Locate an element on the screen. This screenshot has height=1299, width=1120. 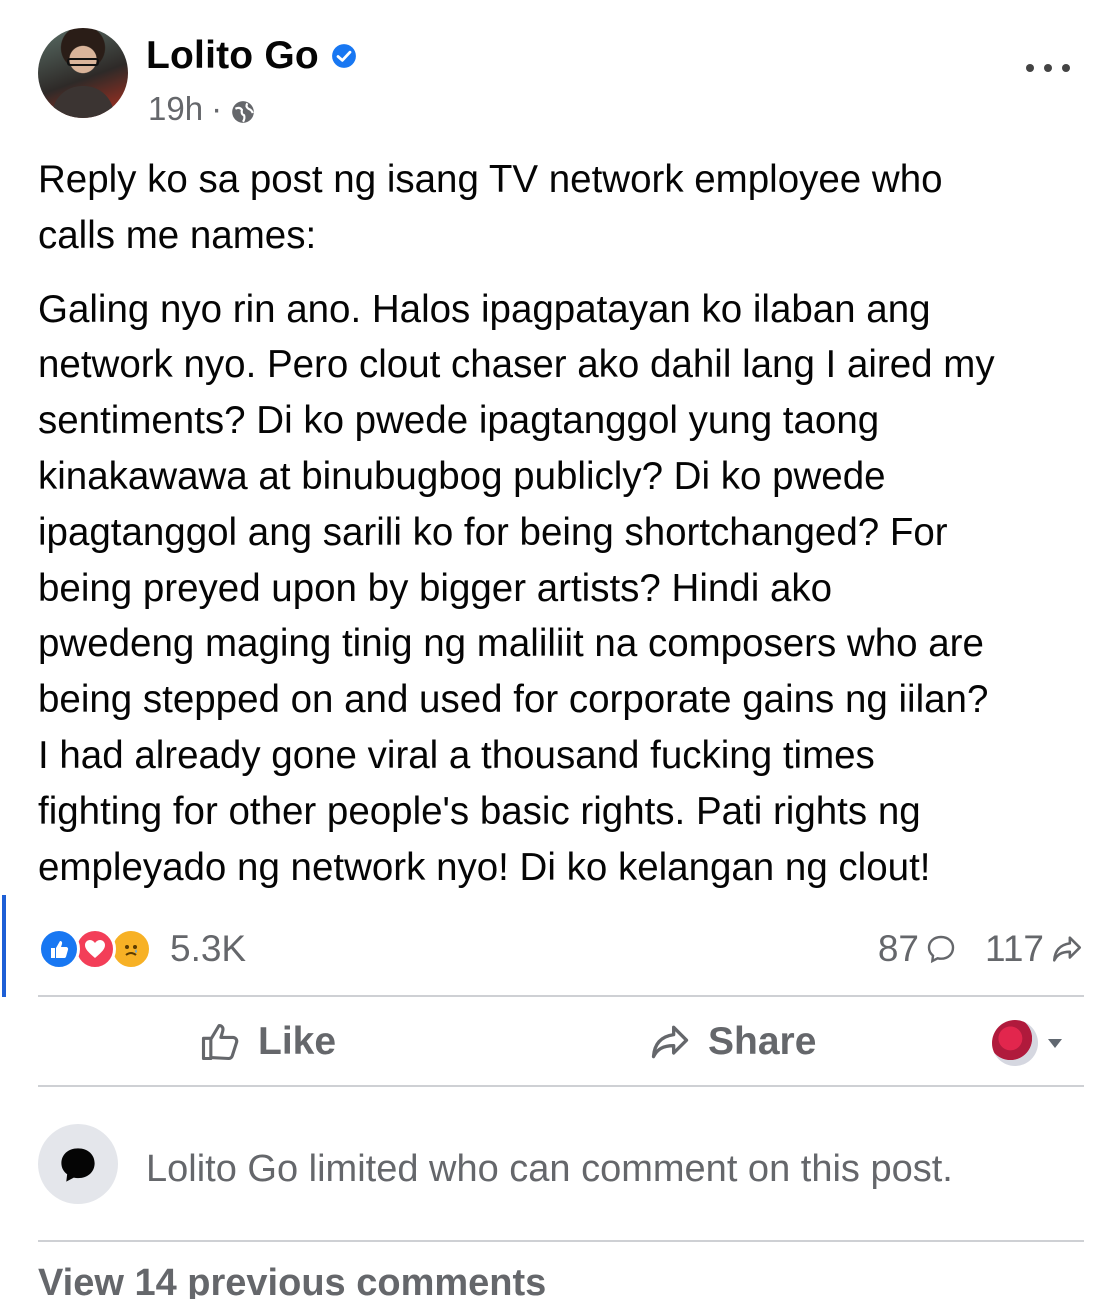
comment-count: 87 is located at coordinates (898, 949).